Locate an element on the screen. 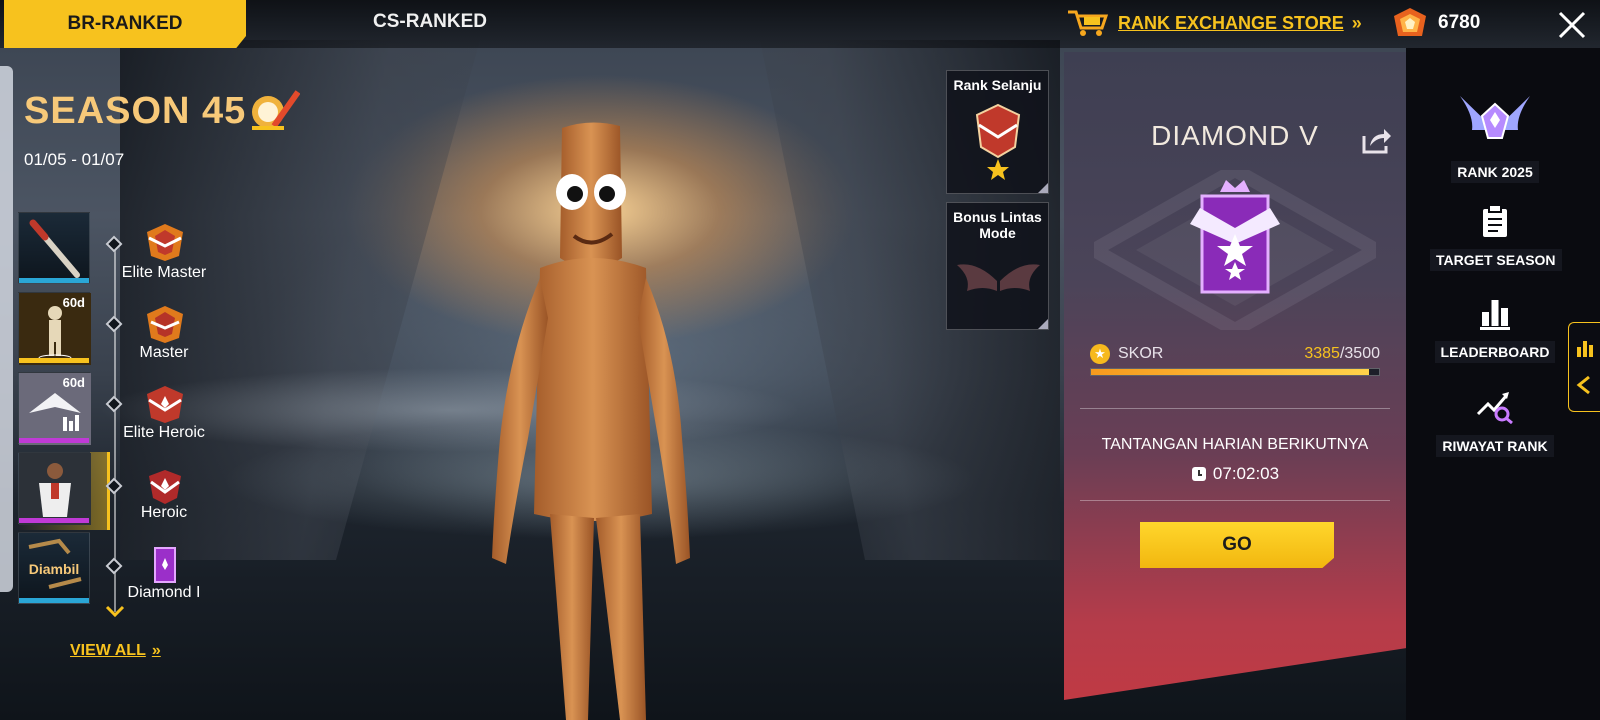  diamond-badge-icon is located at coordinates (165, 565).